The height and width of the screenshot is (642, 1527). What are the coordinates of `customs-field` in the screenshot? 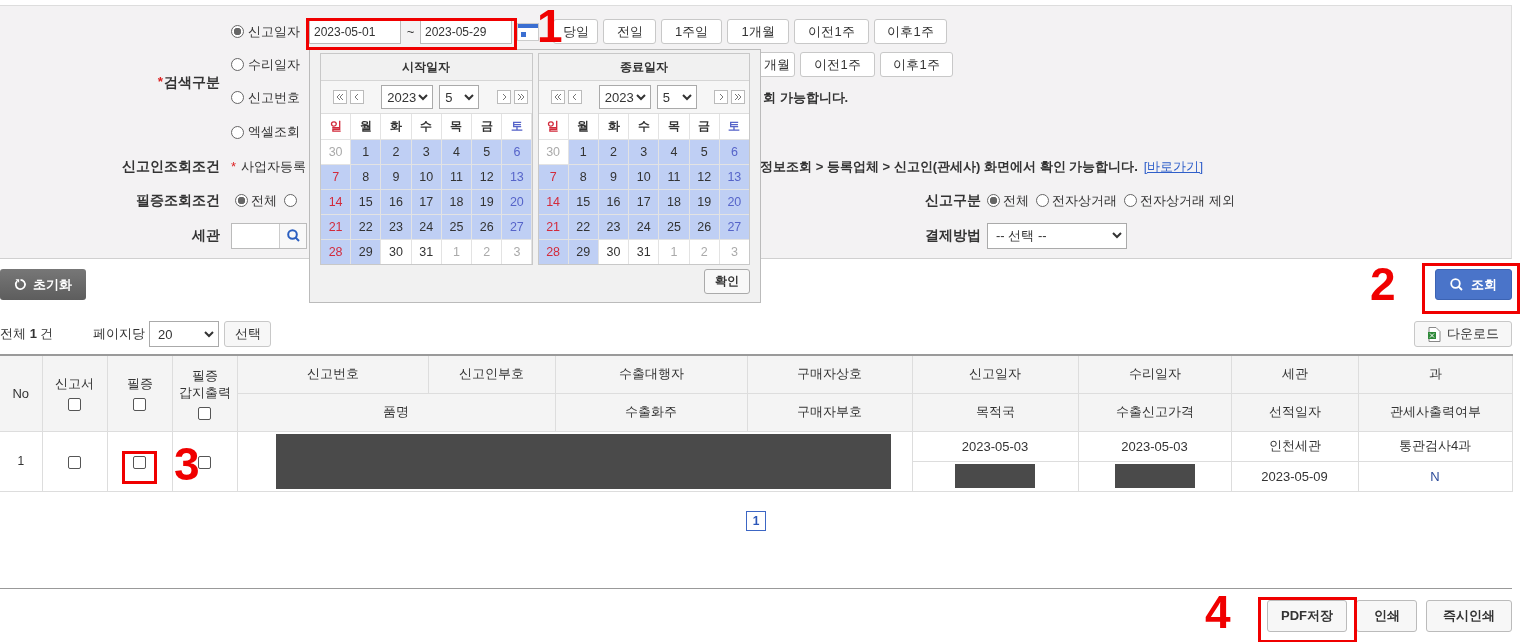 It's located at (269, 235).